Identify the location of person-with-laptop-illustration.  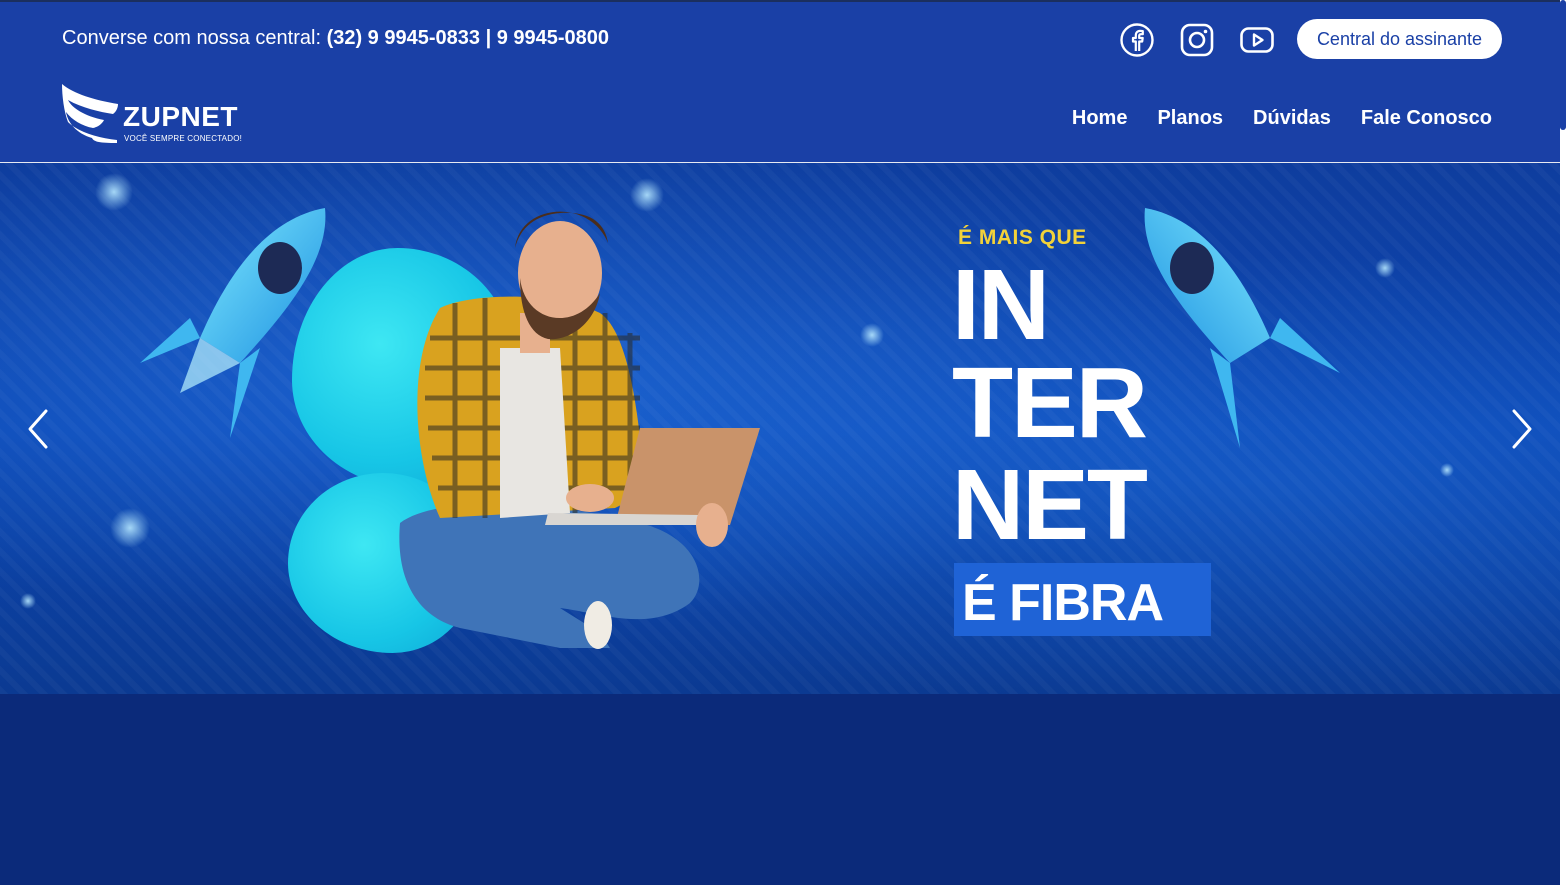
(579, 430).